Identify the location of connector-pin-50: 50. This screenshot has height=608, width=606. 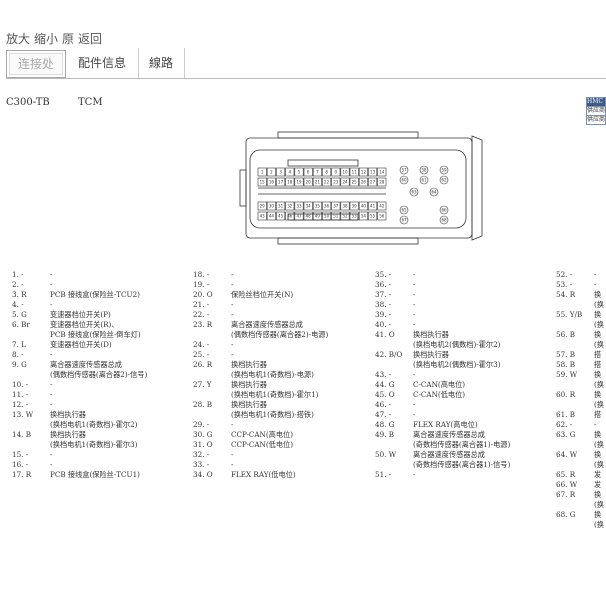
(327, 216).